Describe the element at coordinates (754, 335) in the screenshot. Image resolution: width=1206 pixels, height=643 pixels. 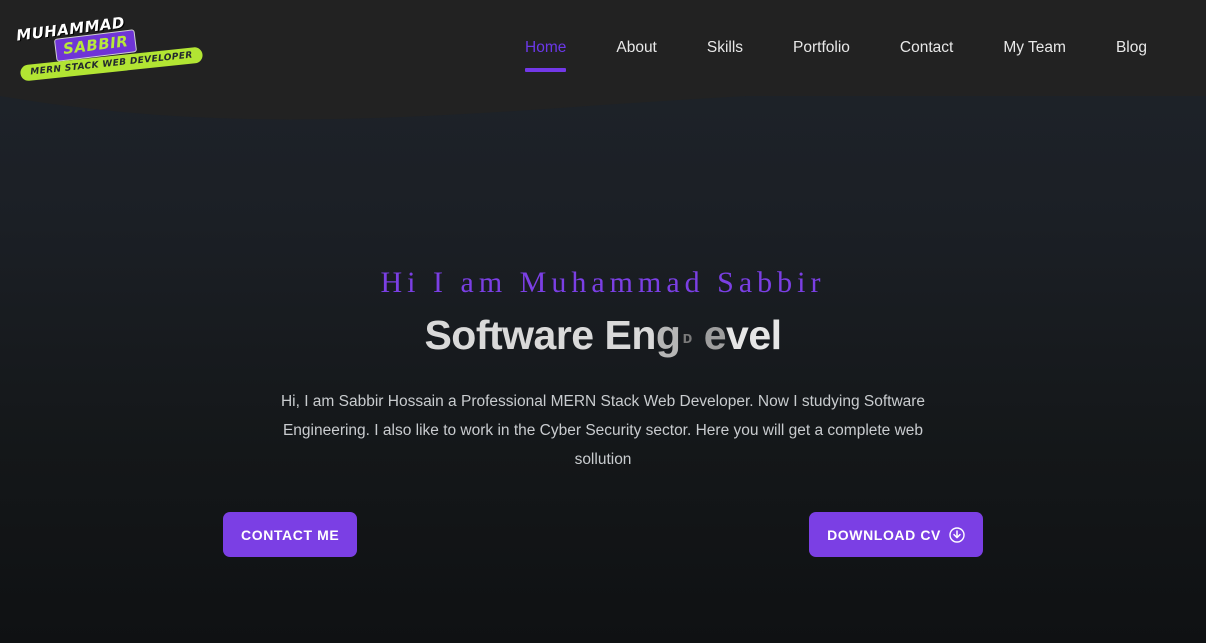
I see `typewriter-segment-5: vel` at that location.